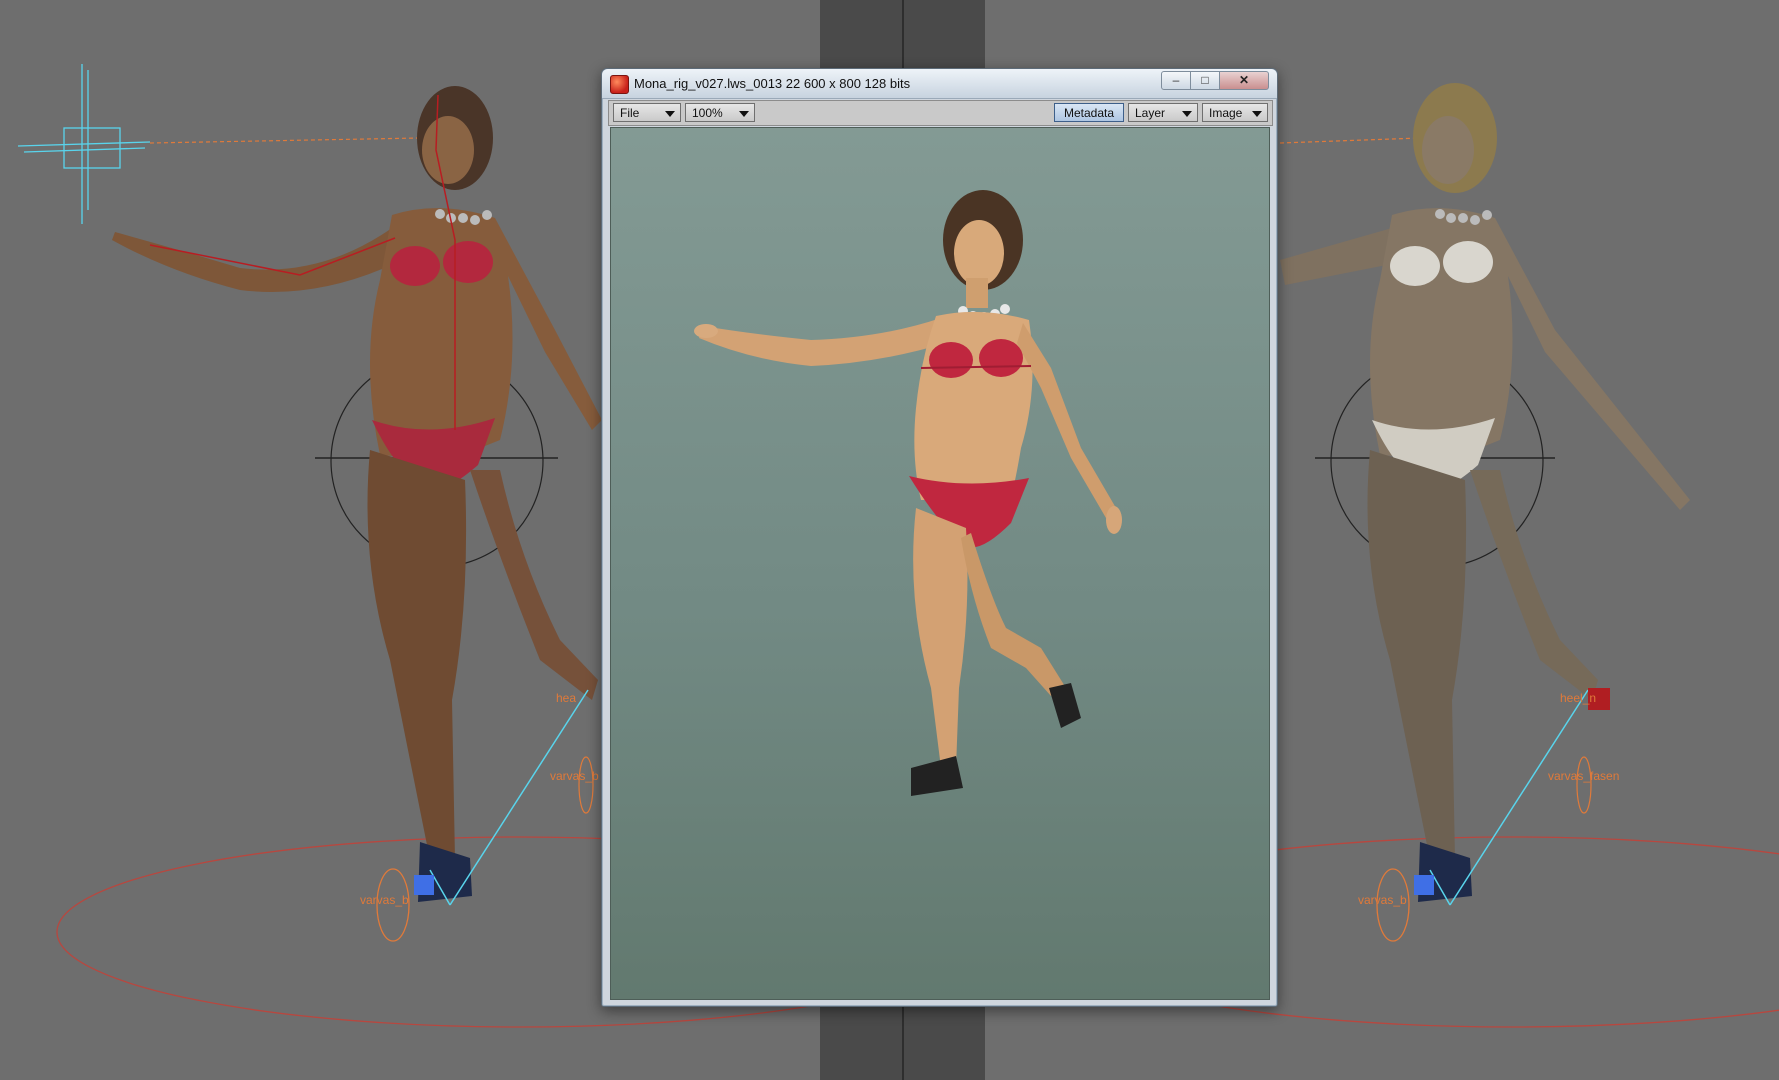 Image resolution: width=1779 pixels, height=1080 pixels. Describe the element at coordinates (908, 493) in the screenshot. I see `rendered-figure` at that location.